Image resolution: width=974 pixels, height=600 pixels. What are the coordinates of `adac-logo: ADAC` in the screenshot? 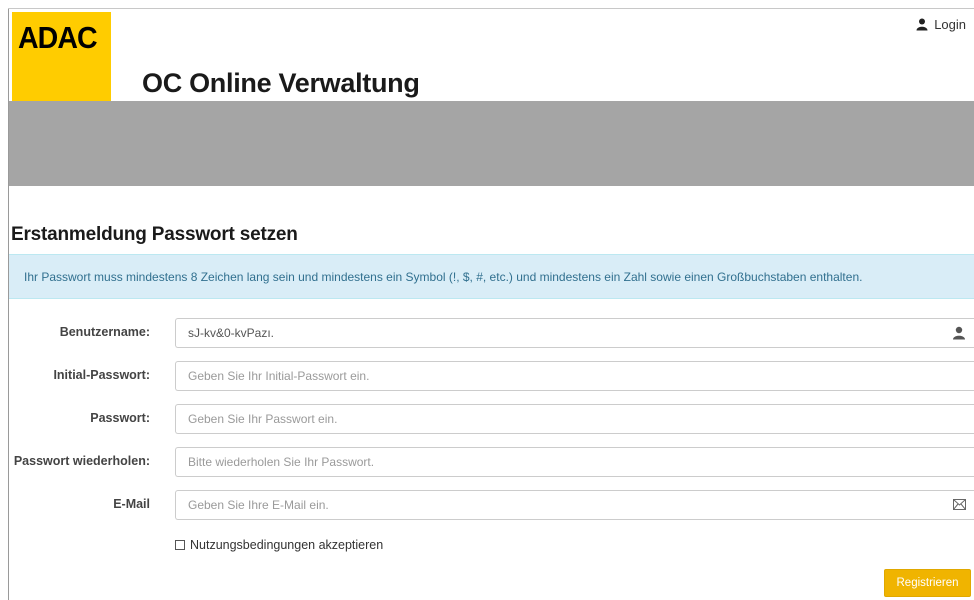 It's located at (61, 63).